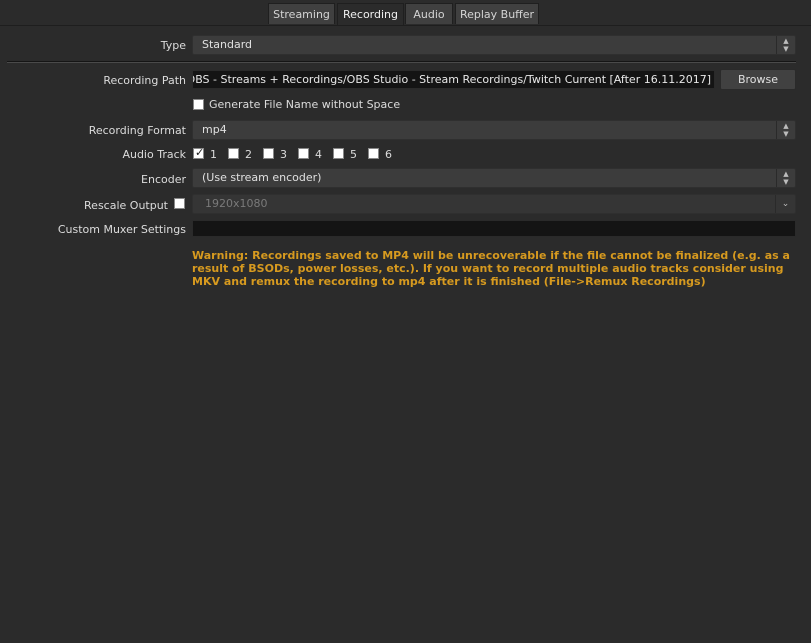 This screenshot has width=811, height=643. I want to click on audio-track-2-checkbox, so click(233, 153).